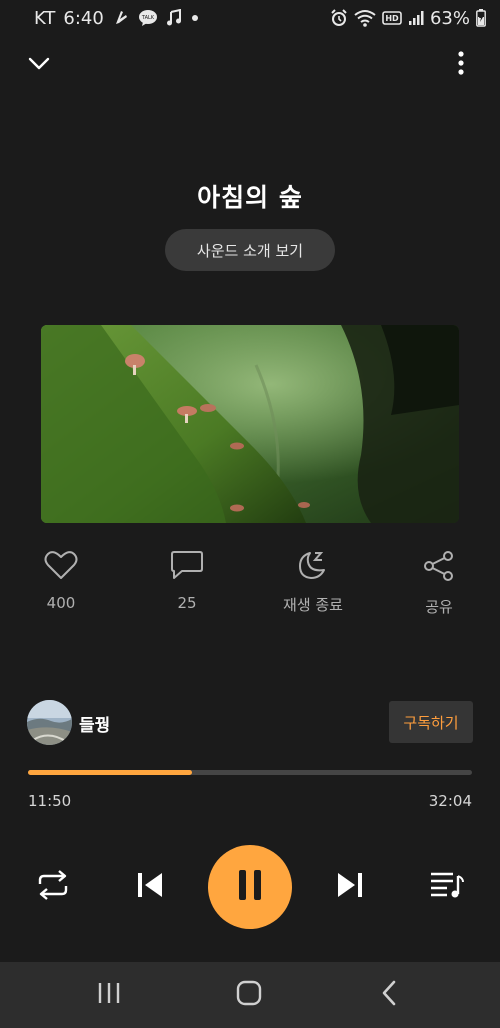 Image resolution: width=500 pixels, height=1028 pixels. What do you see at coordinates (187, 603) in the screenshot?
I see `comment-count: 25` at bounding box center [187, 603].